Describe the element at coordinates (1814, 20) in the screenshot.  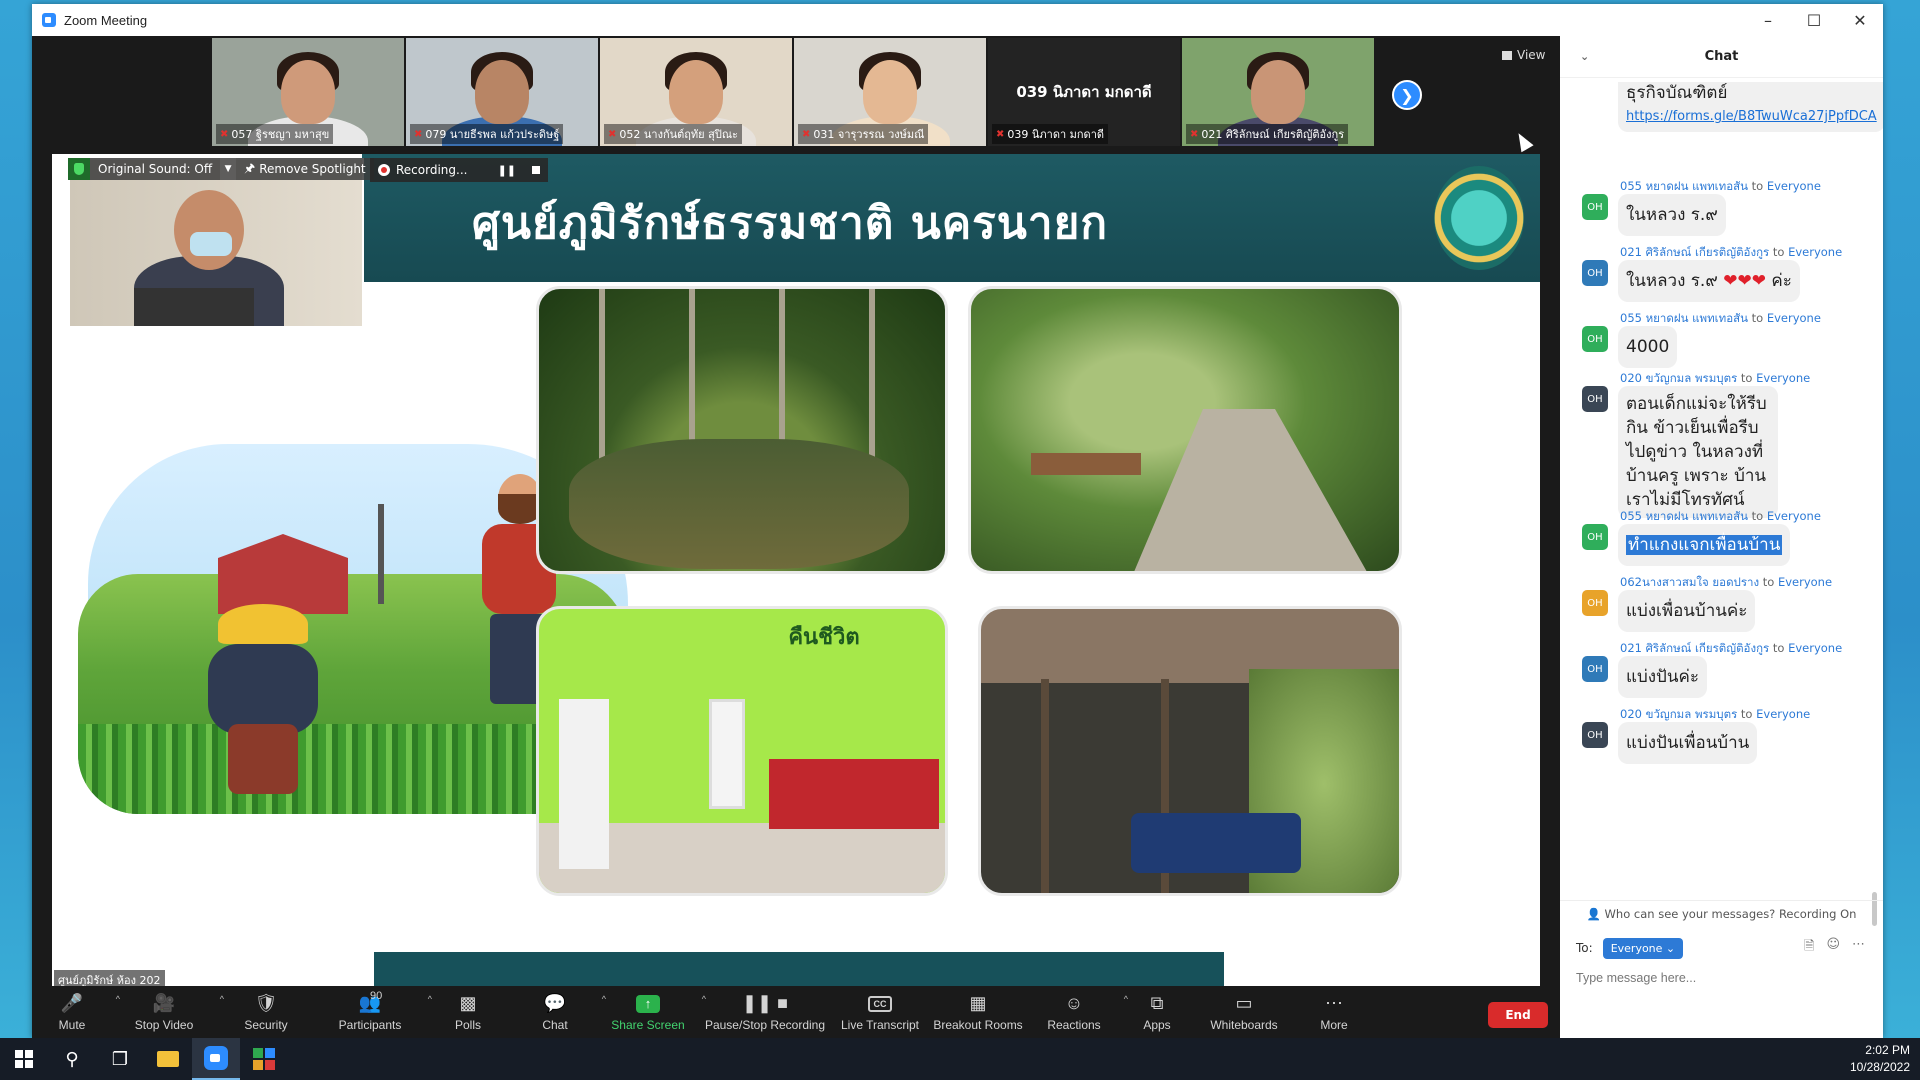
I see `maximize-button: ☐` at that location.